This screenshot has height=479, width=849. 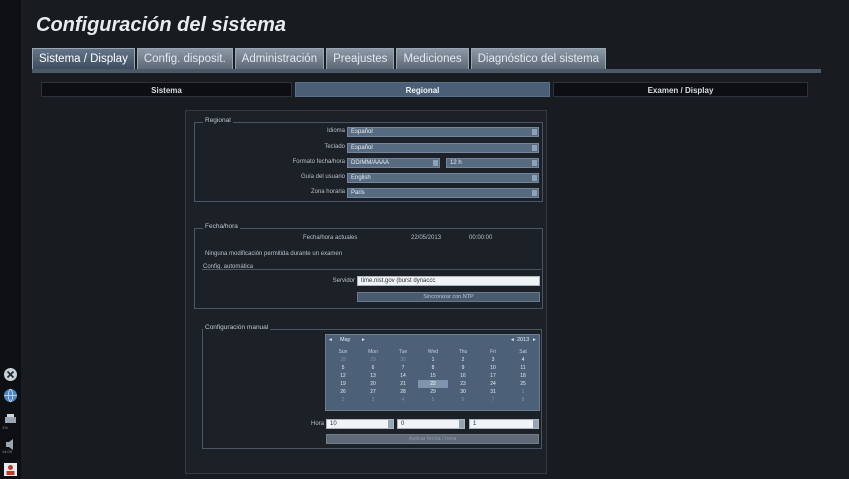 I want to click on prev-year-arrow-icon: ◂, so click(x=512, y=340).